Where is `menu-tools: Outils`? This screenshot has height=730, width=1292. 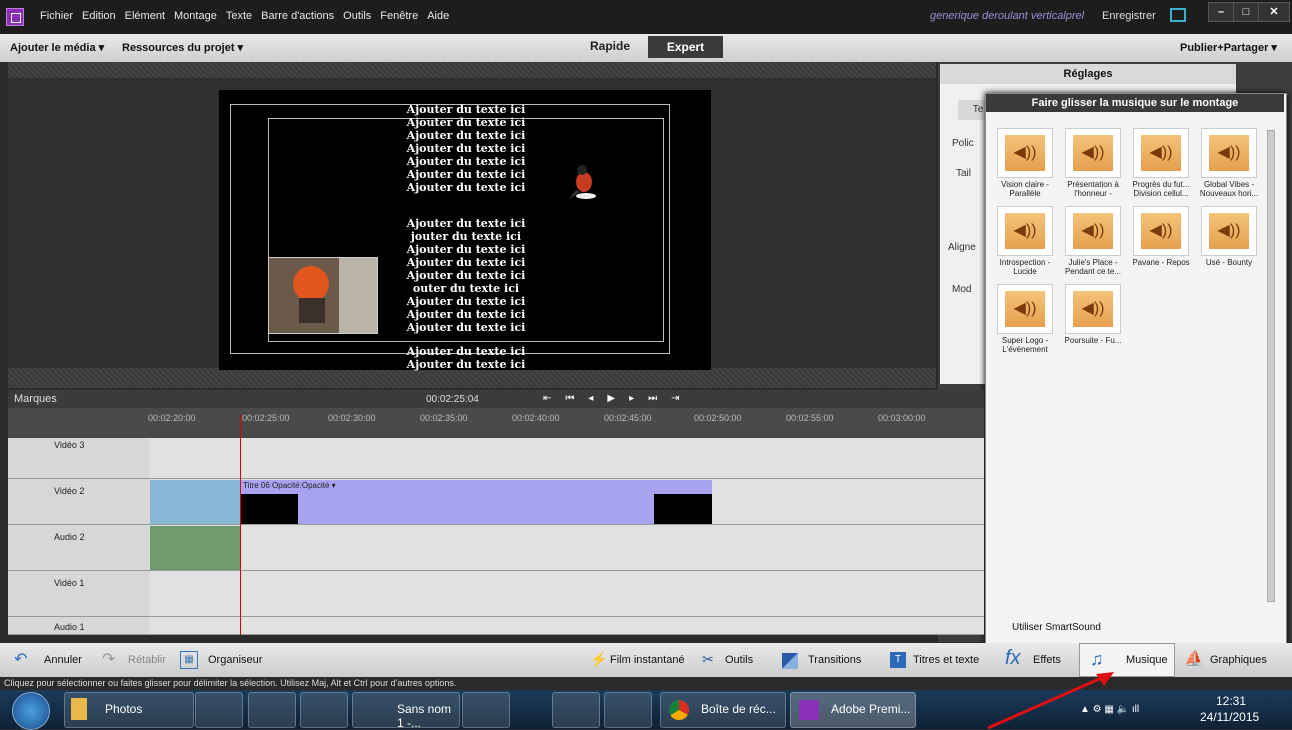 menu-tools: Outils is located at coordinates (357, 16).